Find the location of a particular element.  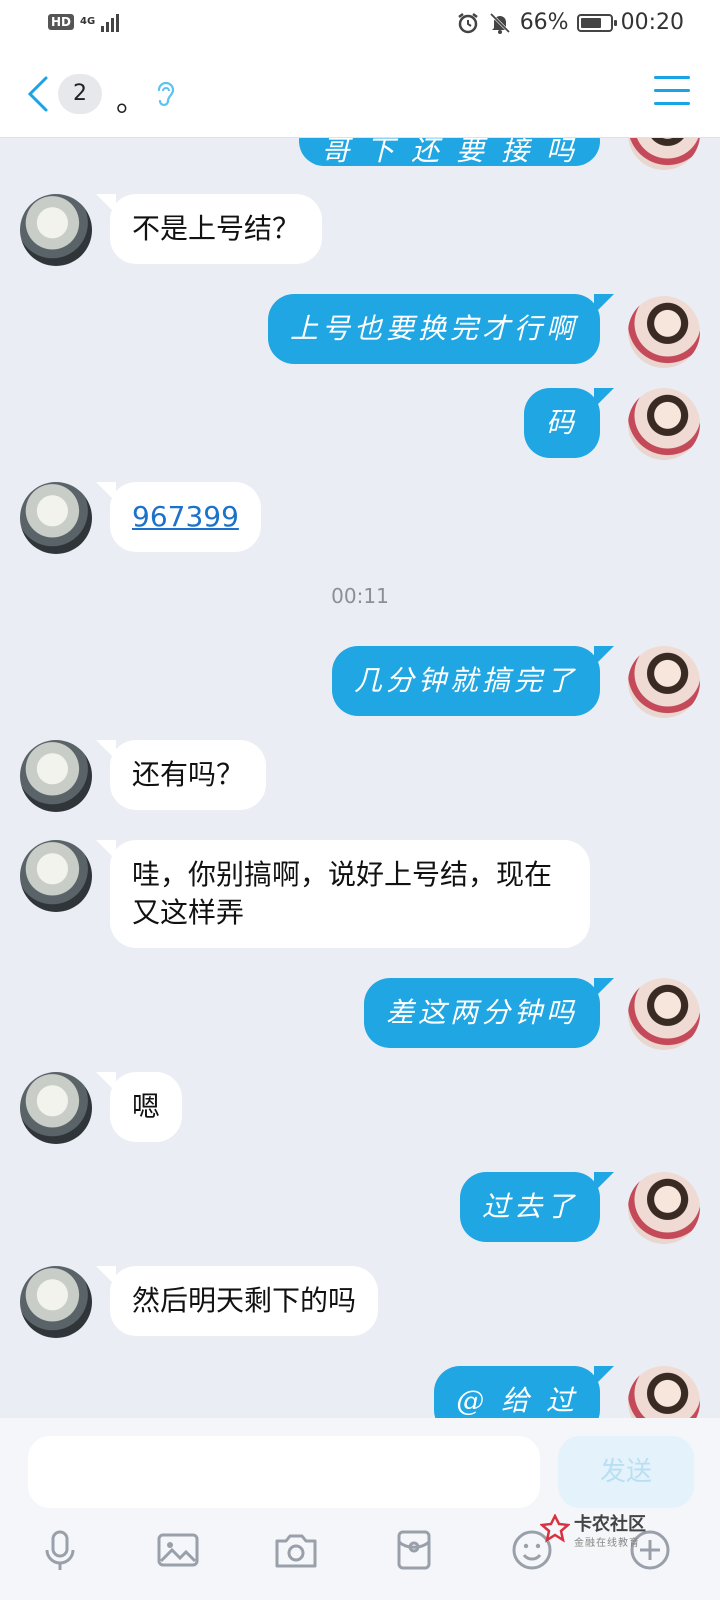

camera-icon is located at coordinates (296, 1550).